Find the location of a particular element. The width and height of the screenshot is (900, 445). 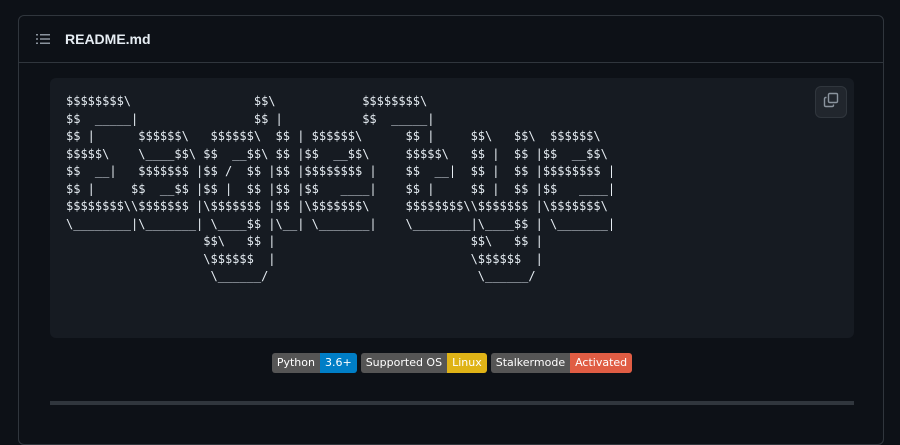

copy-icon is located at coordinates (831, 102).